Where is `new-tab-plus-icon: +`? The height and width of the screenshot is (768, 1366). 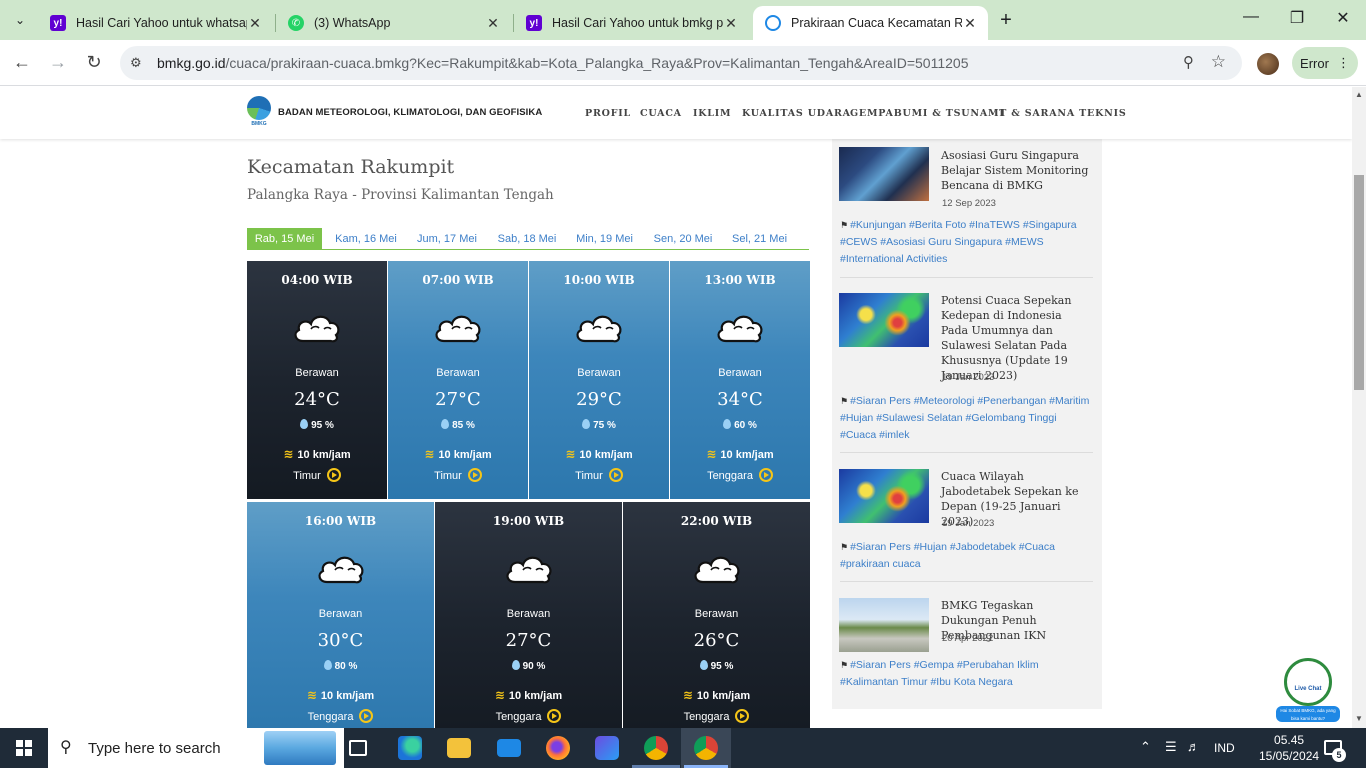
new-tab-plus-icon: + is located at coordinates (1006, 20).